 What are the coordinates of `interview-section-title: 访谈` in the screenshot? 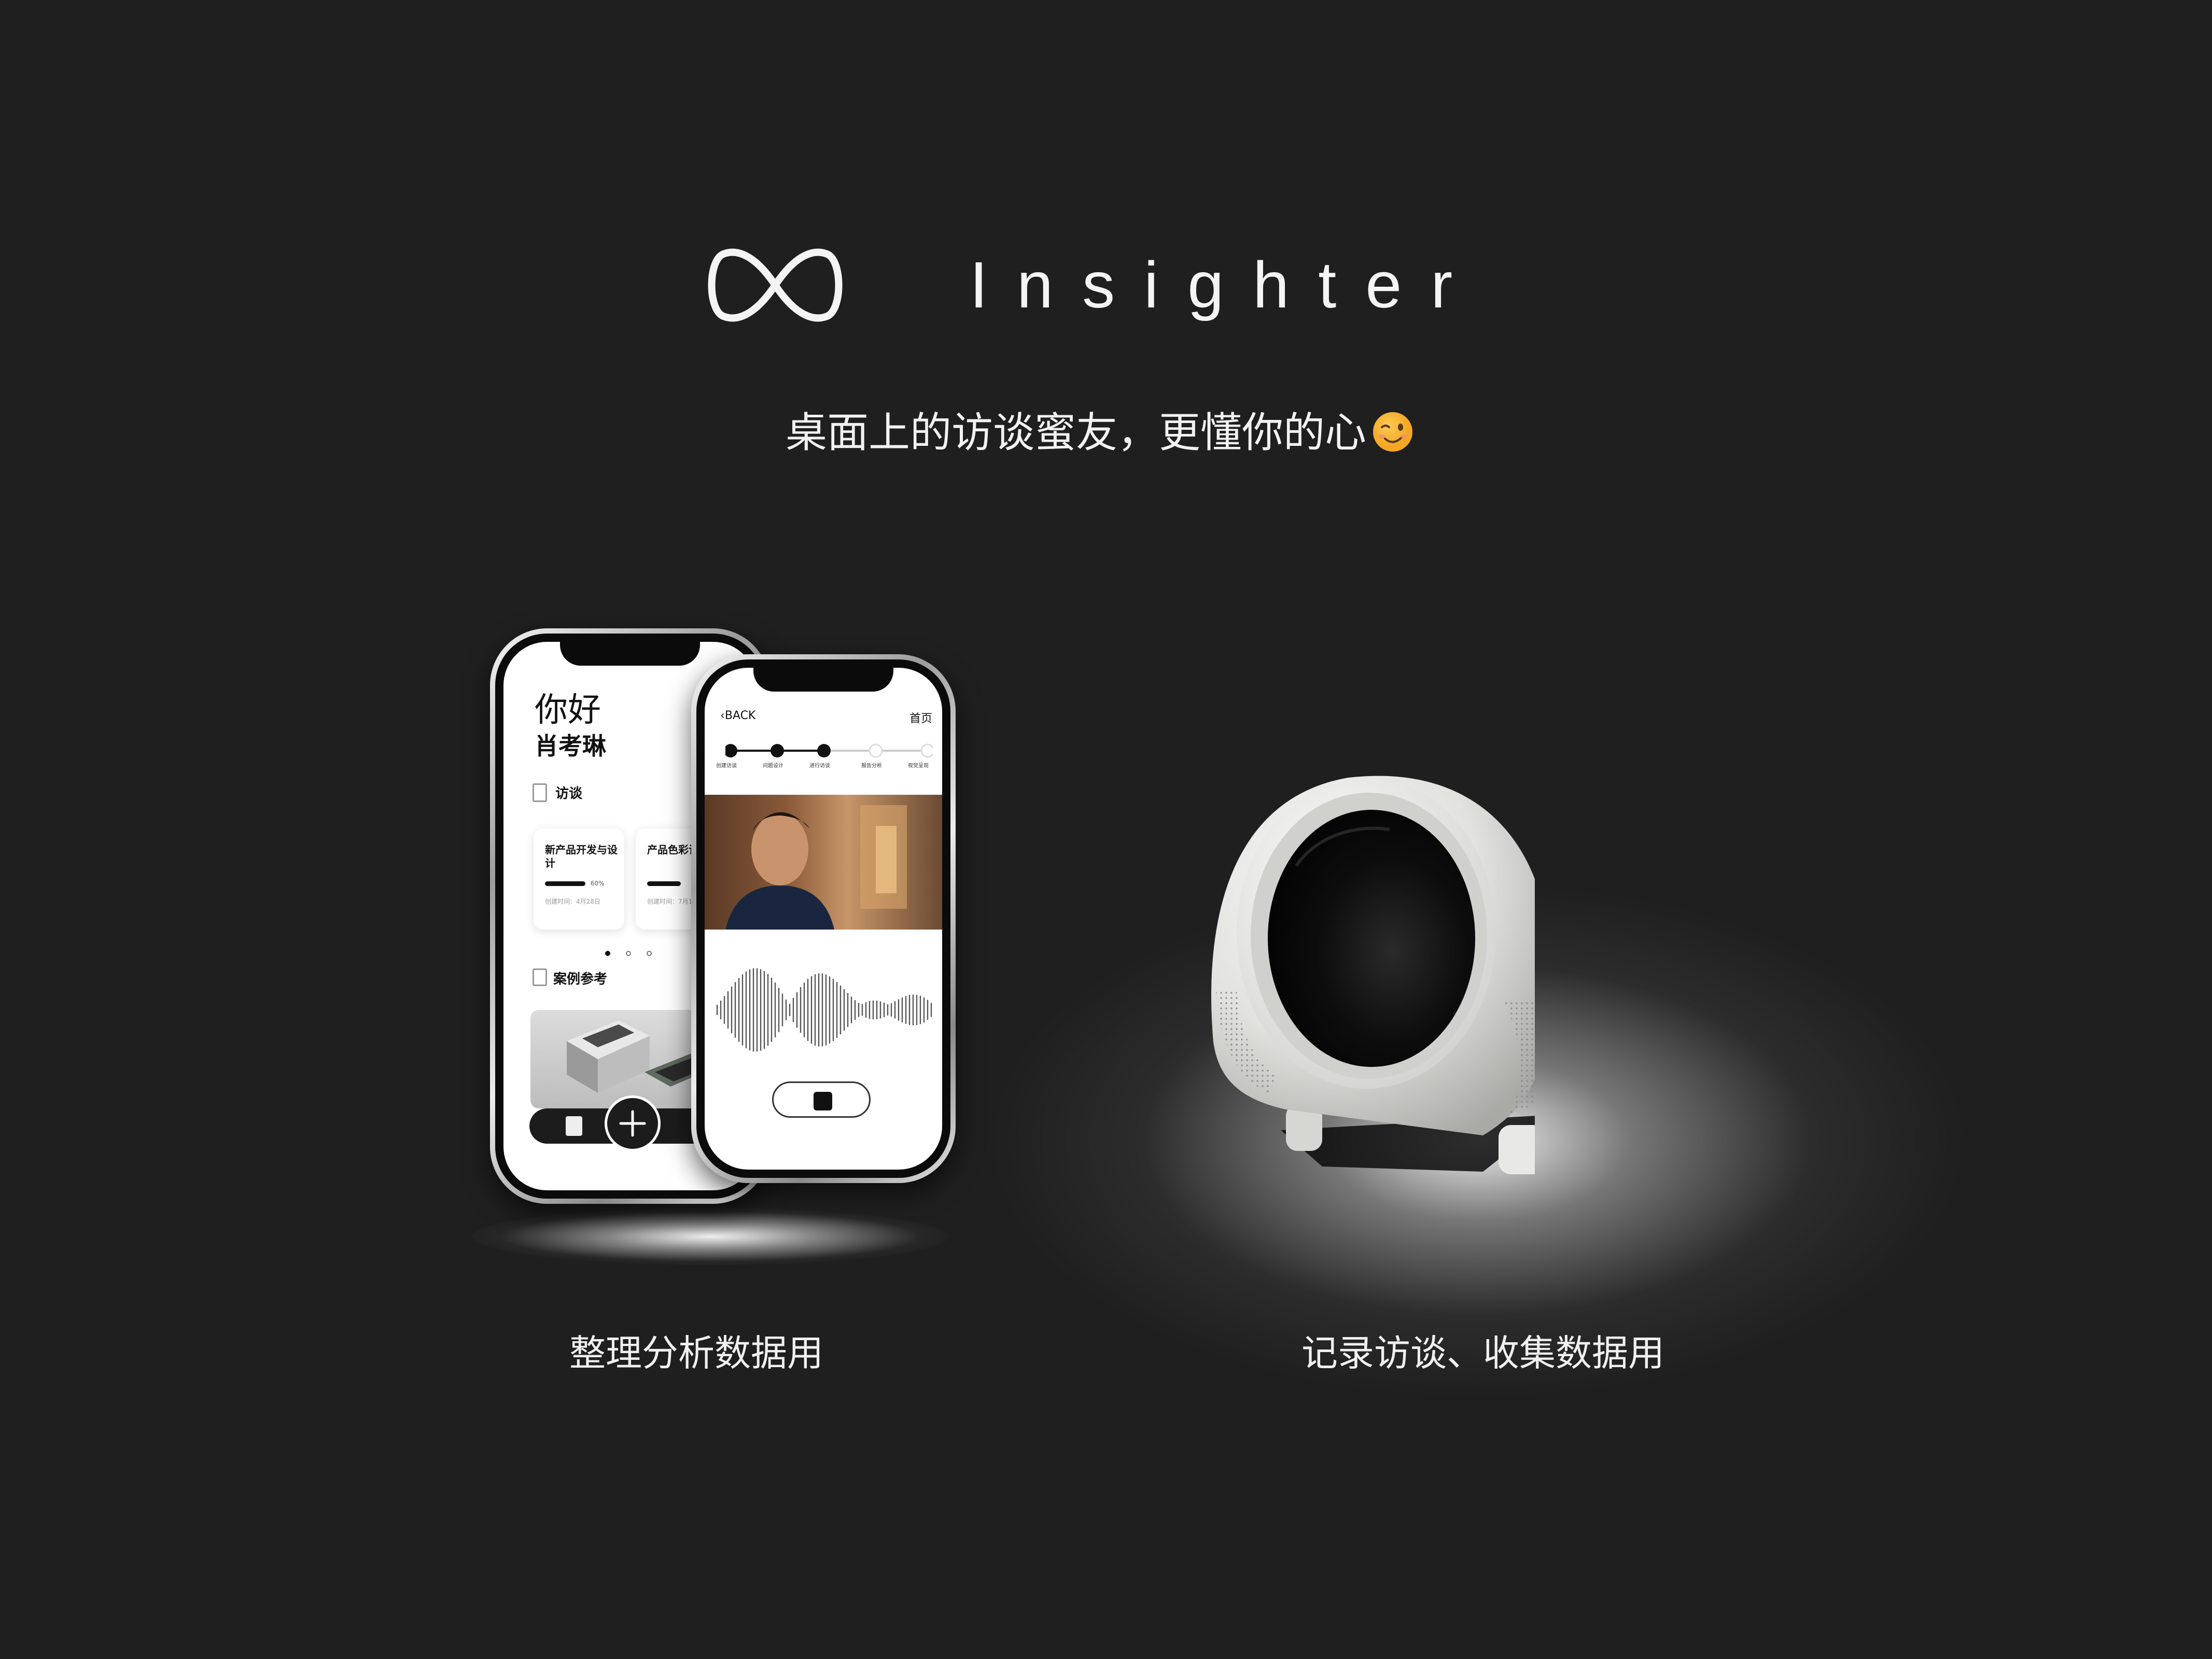 It's located at (569, 794).